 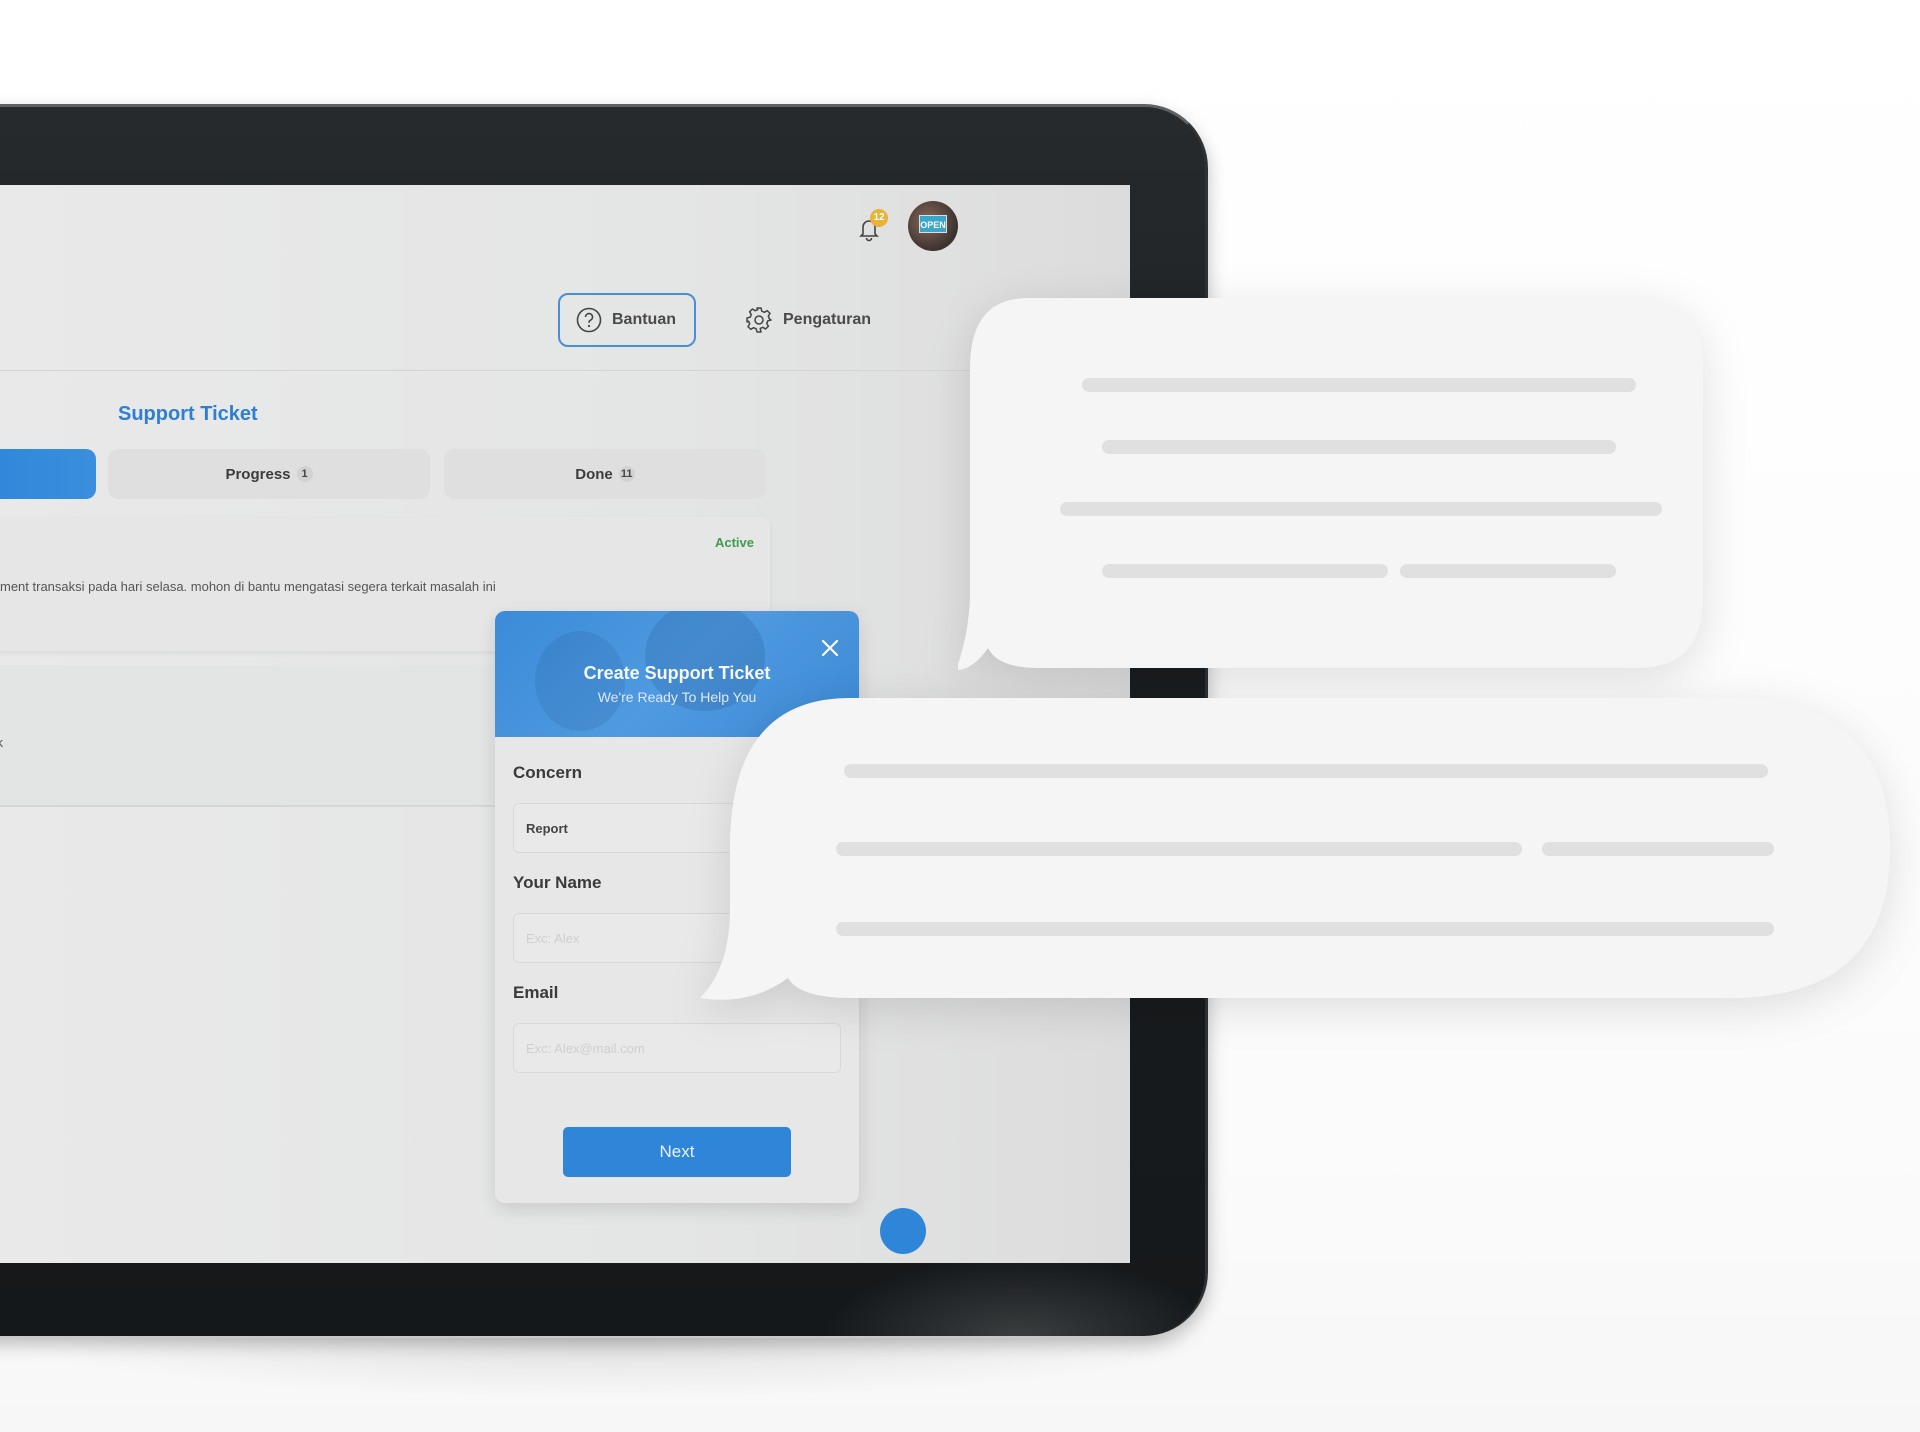 I want to click on speech-bubble-bottom, so click(x=1300, y=844).